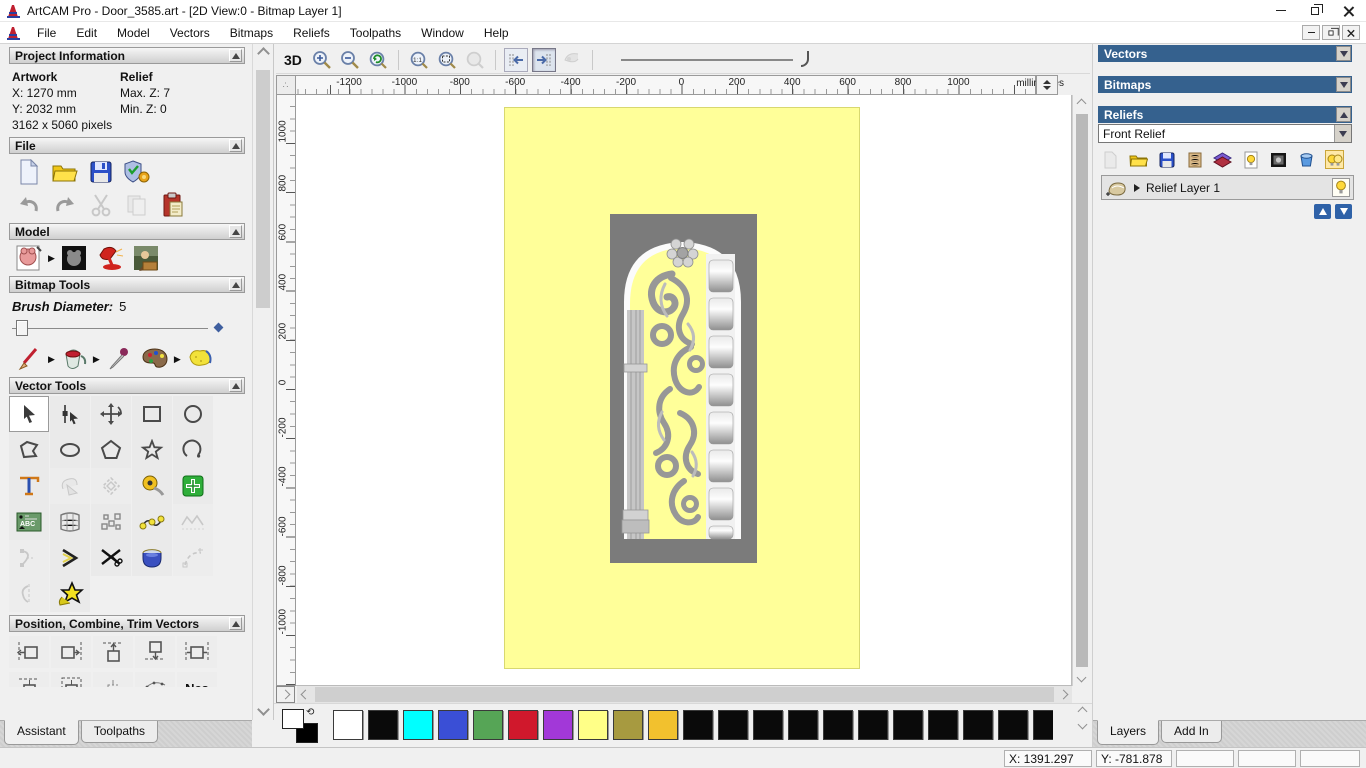  What do you see at coordinates (1063, 694) in the screenshot?
I see `scroll-right-button` at bounding box center [1063, 694].